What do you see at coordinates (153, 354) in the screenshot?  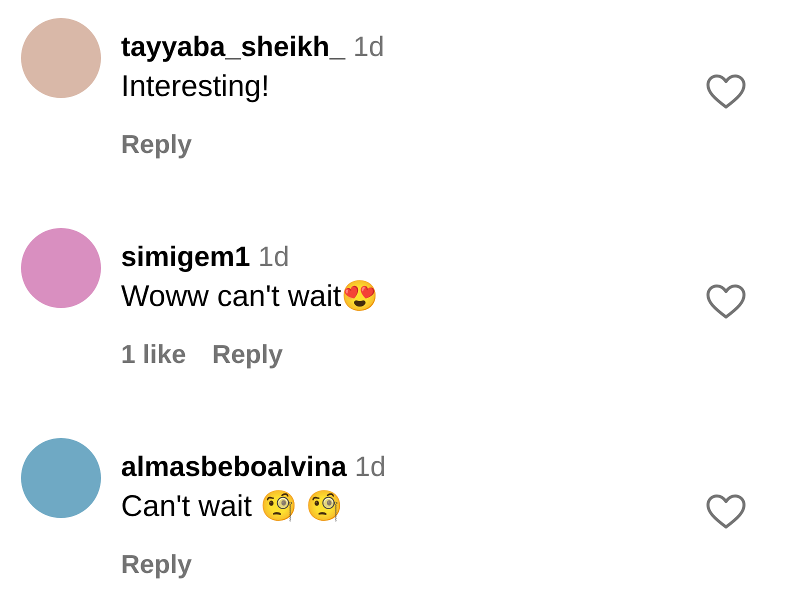 I see `likes-count-link: 1 like` at bounding box center [153, 354].